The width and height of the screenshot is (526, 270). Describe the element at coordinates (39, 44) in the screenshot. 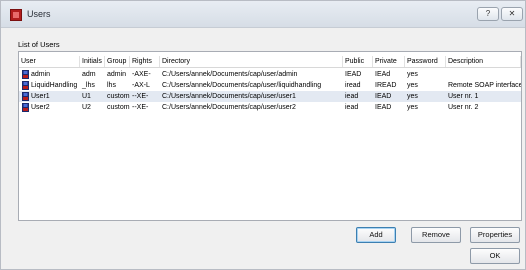

I see `list-label: List of Users` at that location.